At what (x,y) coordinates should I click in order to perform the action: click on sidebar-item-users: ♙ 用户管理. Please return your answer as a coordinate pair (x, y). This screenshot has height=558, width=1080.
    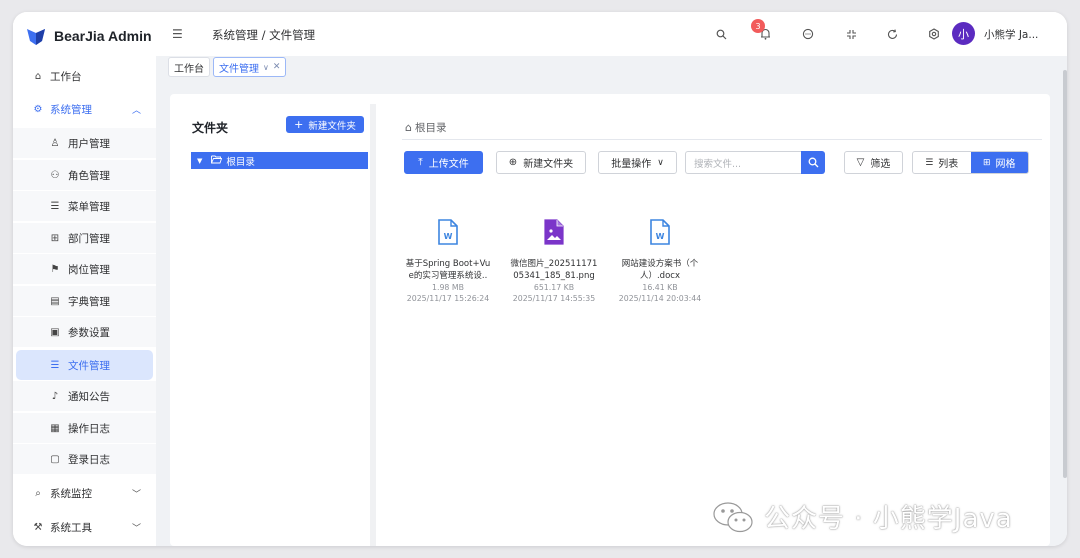
    Looking at the image, I should click on (84, 143).